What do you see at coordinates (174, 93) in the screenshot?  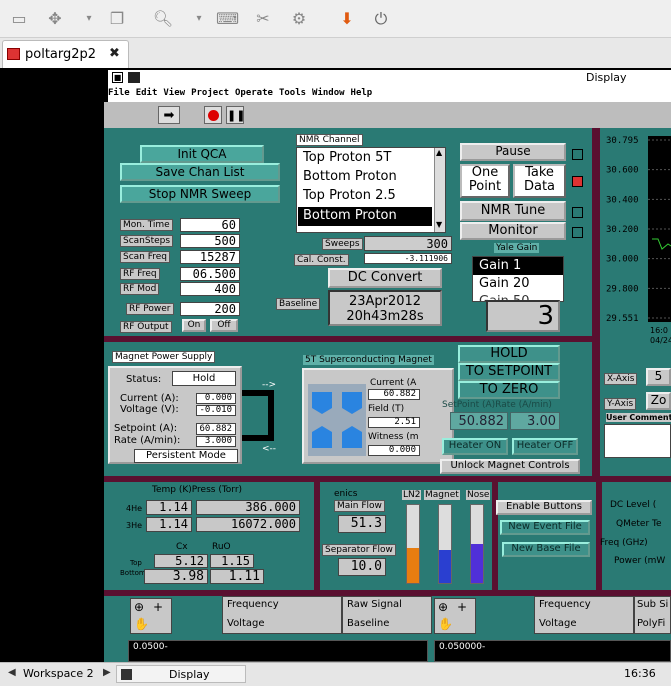 I see `menu-view: View` at bounding box center [174, 93].